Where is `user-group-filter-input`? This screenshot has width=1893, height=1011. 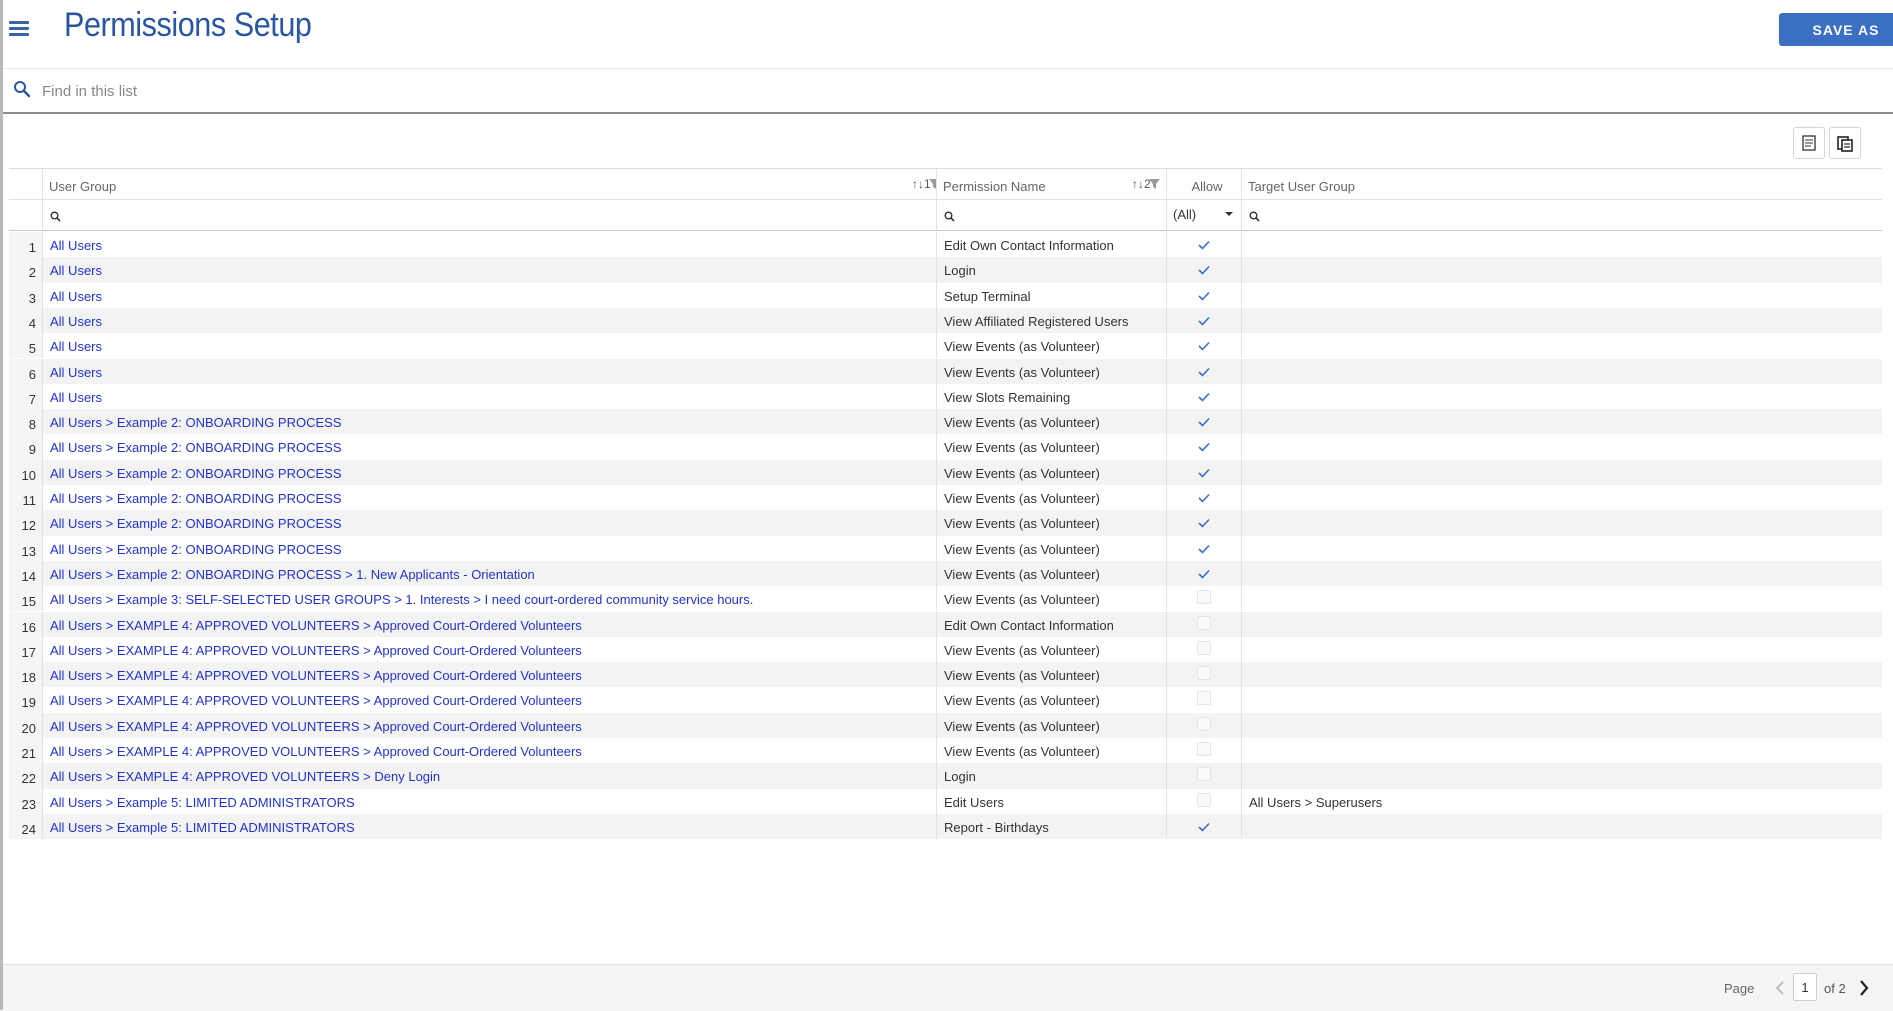
user-group-filter-input is located at coordinates (489, 215).